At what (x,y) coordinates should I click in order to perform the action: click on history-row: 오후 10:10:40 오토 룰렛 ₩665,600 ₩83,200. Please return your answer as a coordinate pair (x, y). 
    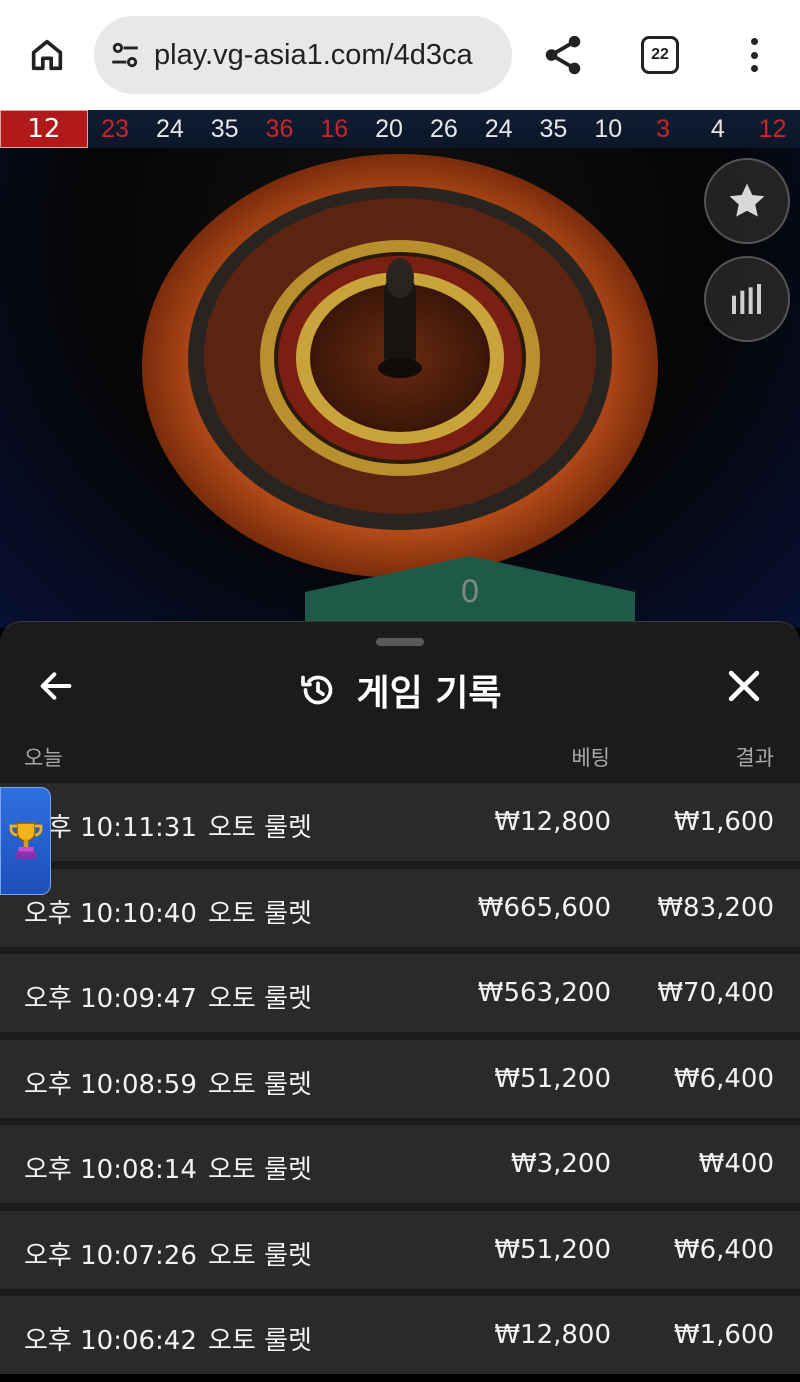
    Looking at the image, I should click on (400, 907).